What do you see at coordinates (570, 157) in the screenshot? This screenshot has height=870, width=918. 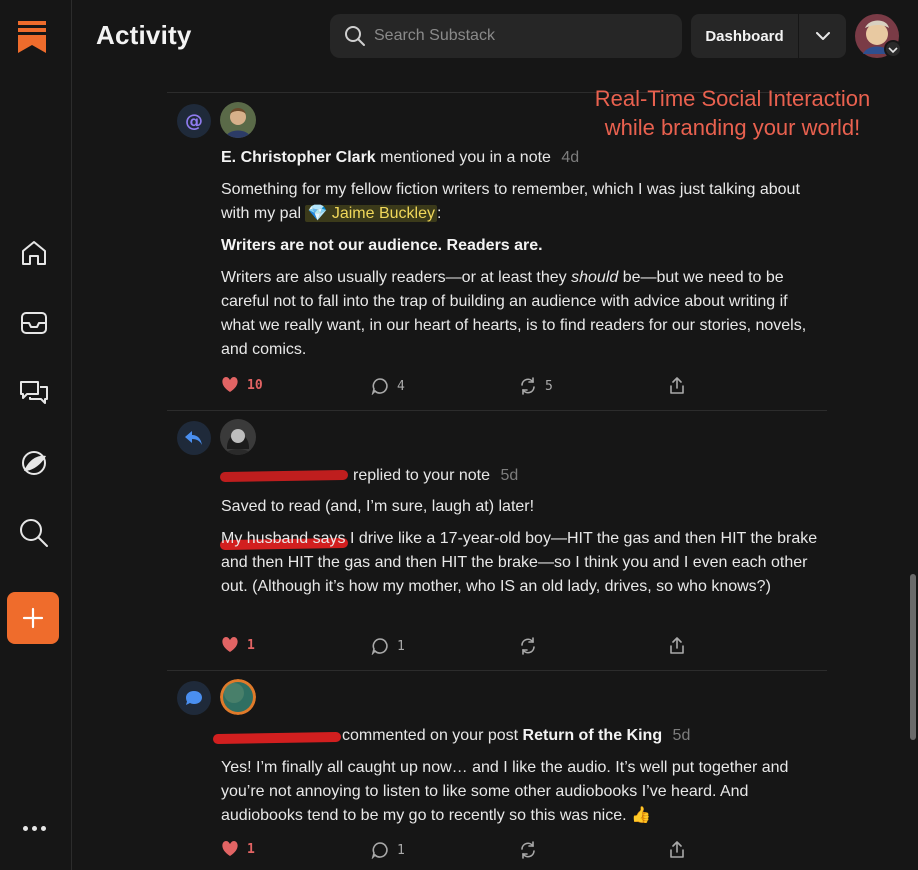 I see `timestamp: 4d` at bounding box center [570, 157].